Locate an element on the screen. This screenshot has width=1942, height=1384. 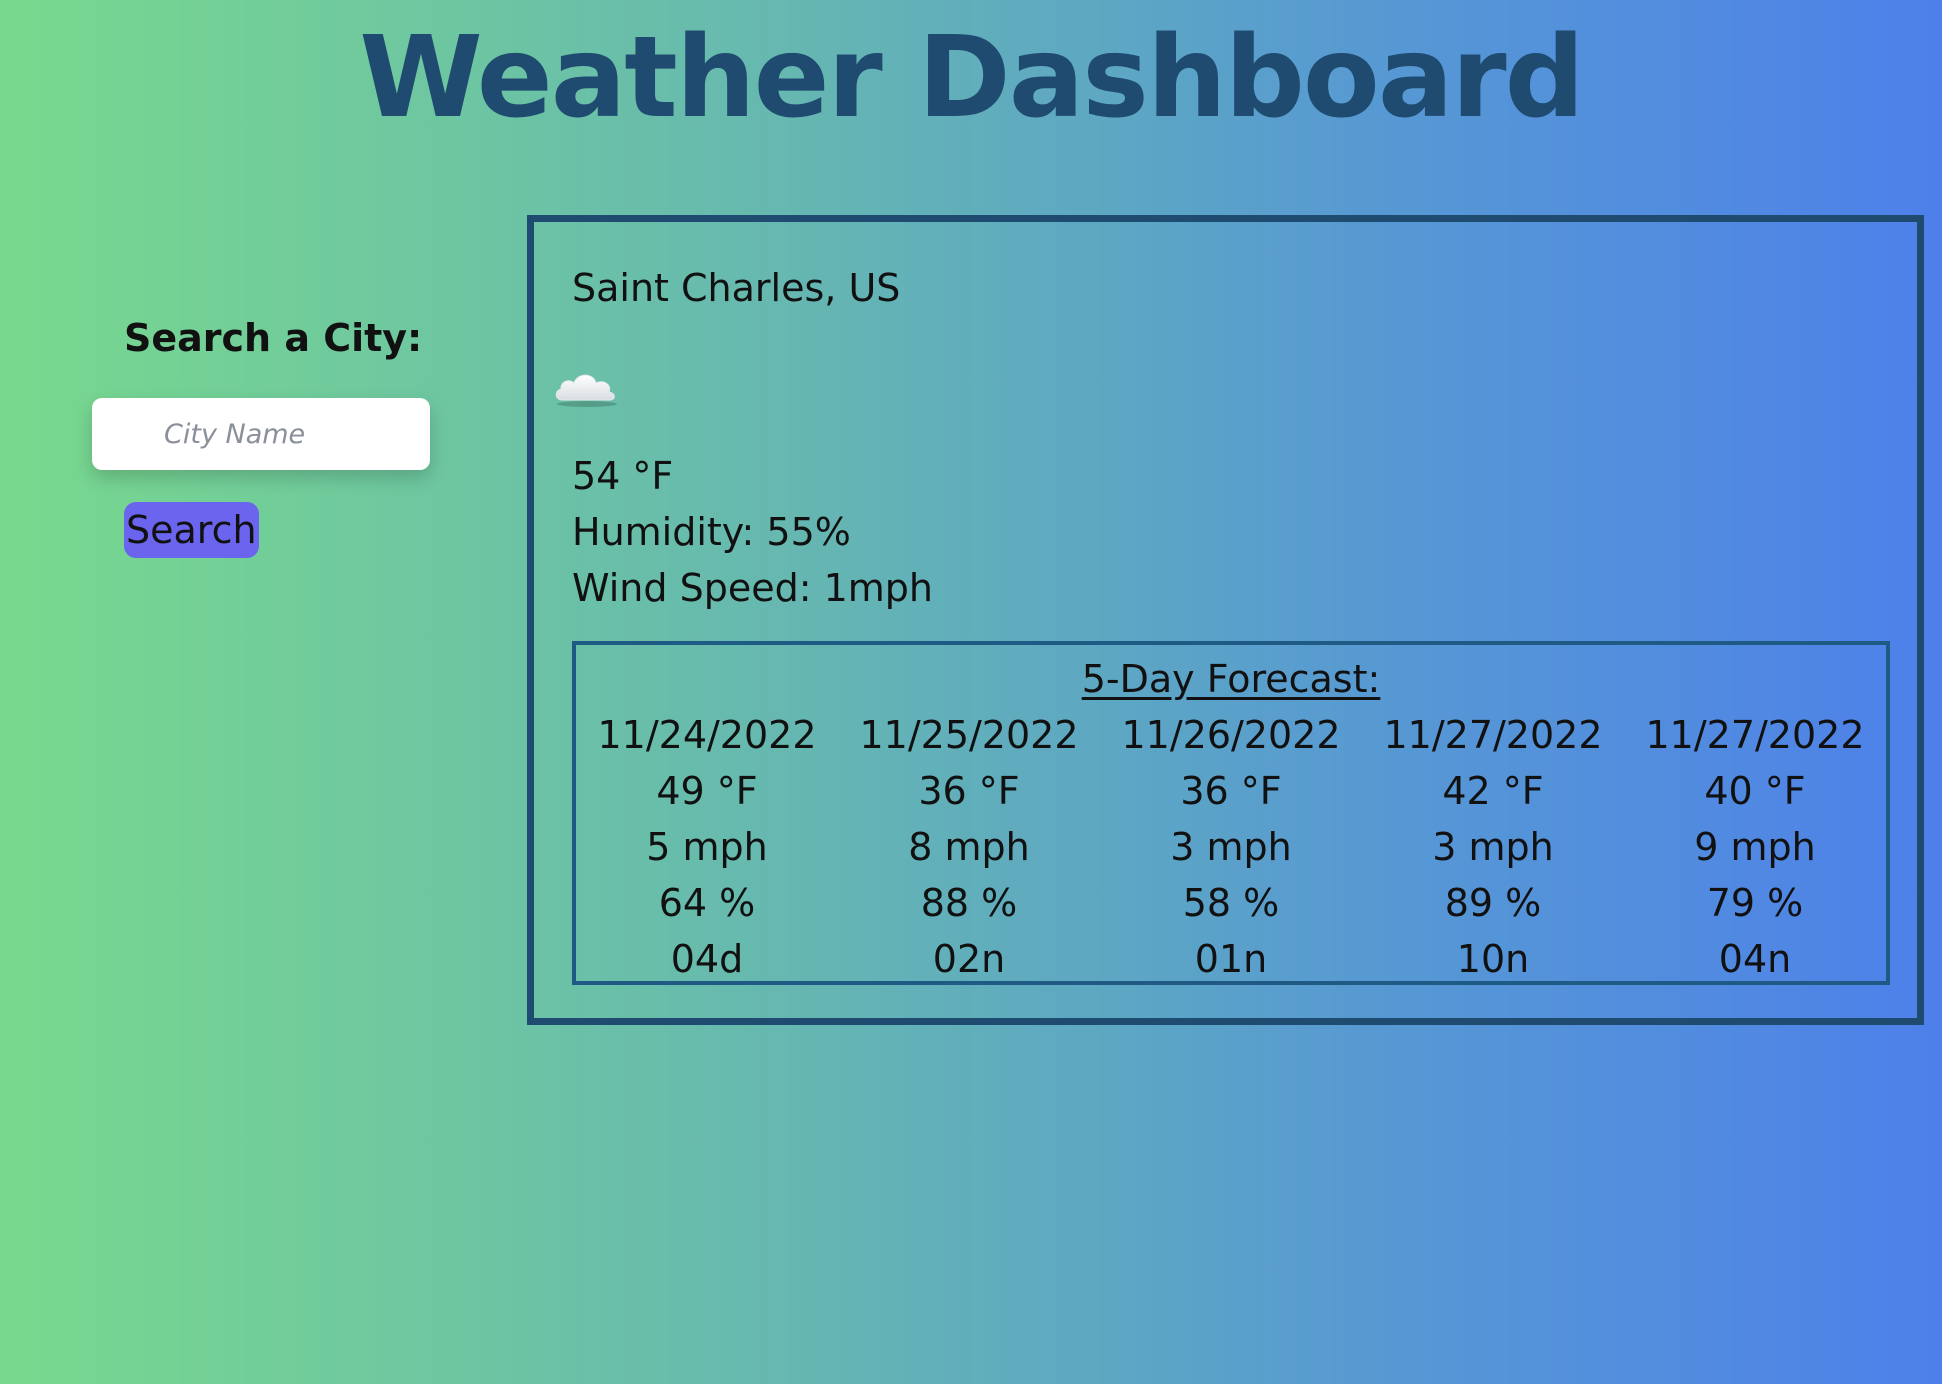
current-wind-speed: Wind Speed: 1mph is located at coordinates (752, 588).